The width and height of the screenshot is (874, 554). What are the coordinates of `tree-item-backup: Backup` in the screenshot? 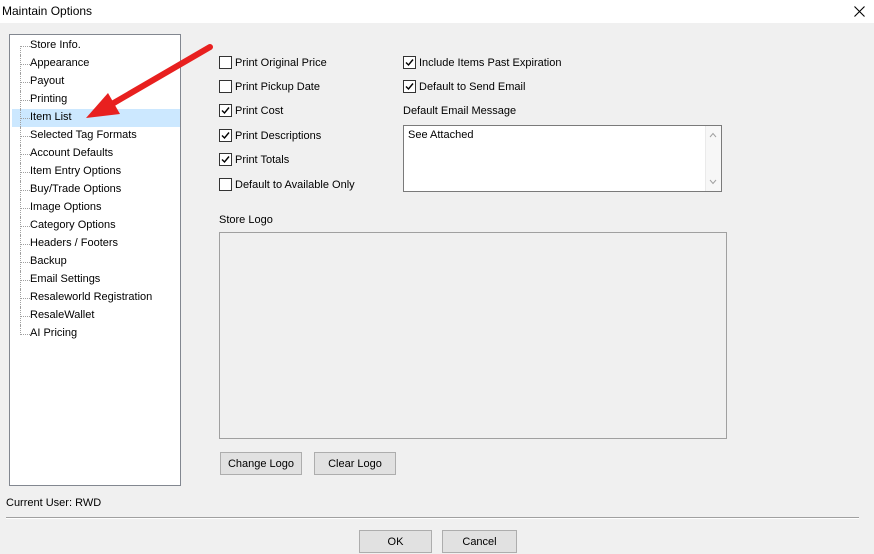 It's located at (96, 262).